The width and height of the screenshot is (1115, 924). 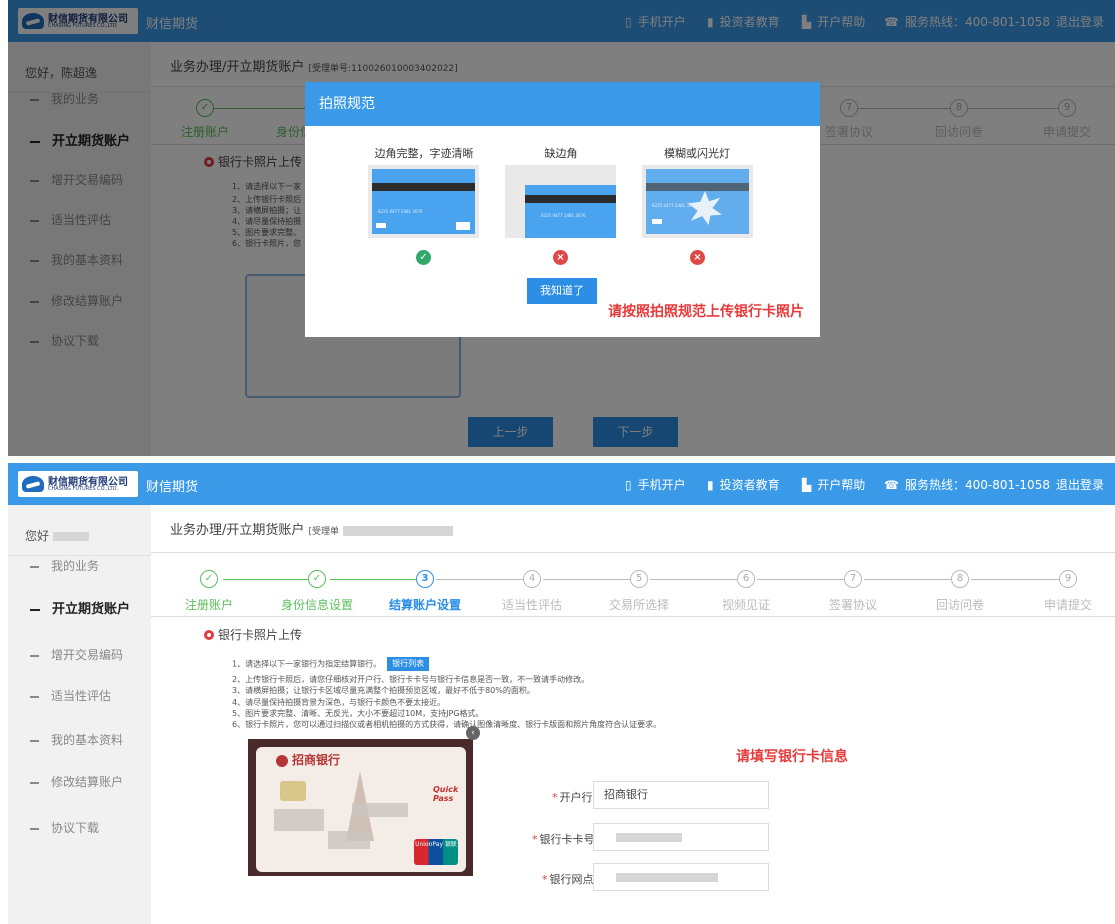 What do you see at coordinates (792, 757) in the screenshot?
I see `form-annotation: 请填写银行卡信息` at bounding box center [792, 757].